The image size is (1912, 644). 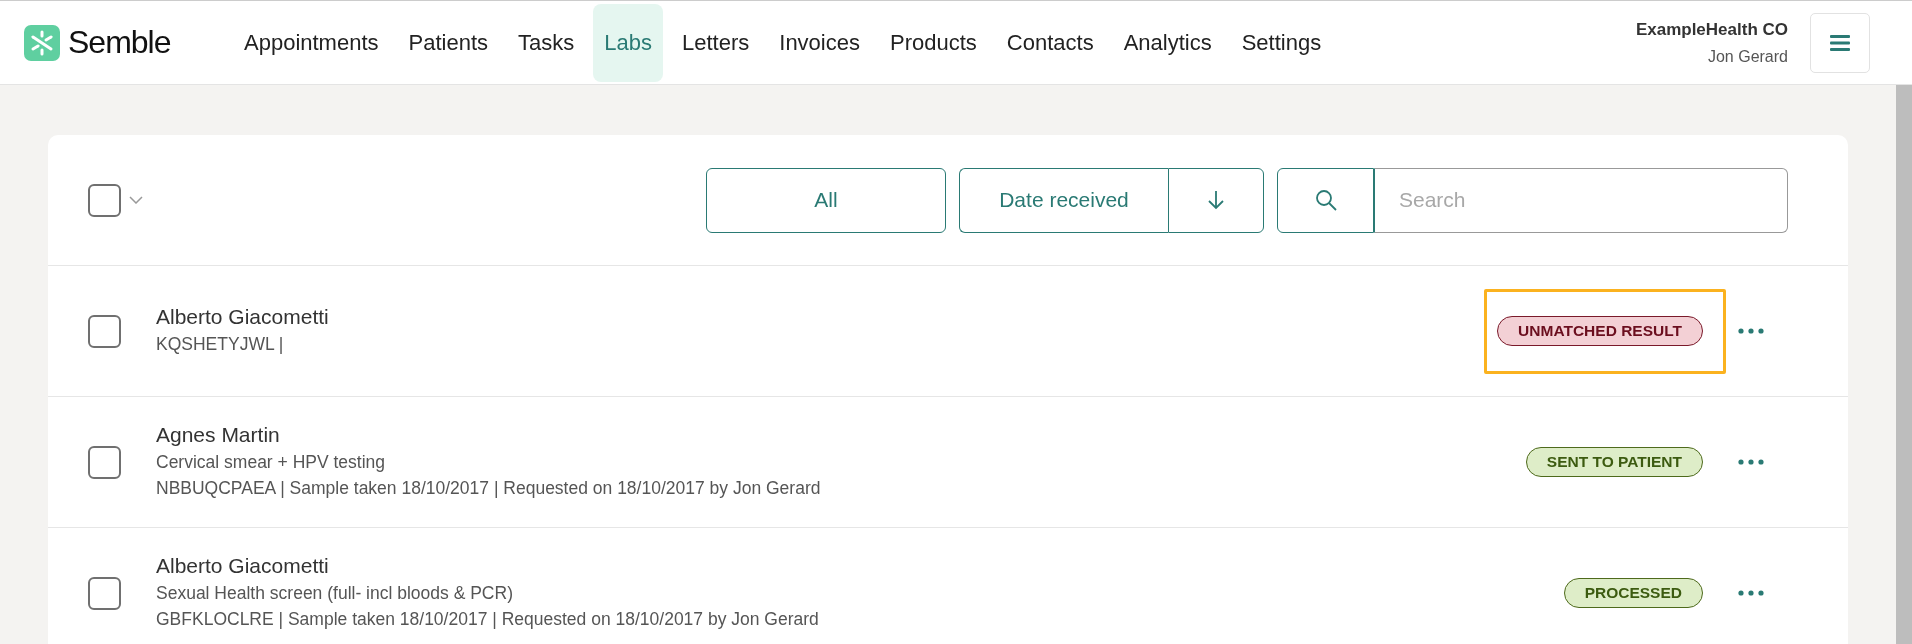 What do you see at coordinates (716, 42) in the screenshot?
I see `nav-tab: Letters` at bounding box center [716, 42].